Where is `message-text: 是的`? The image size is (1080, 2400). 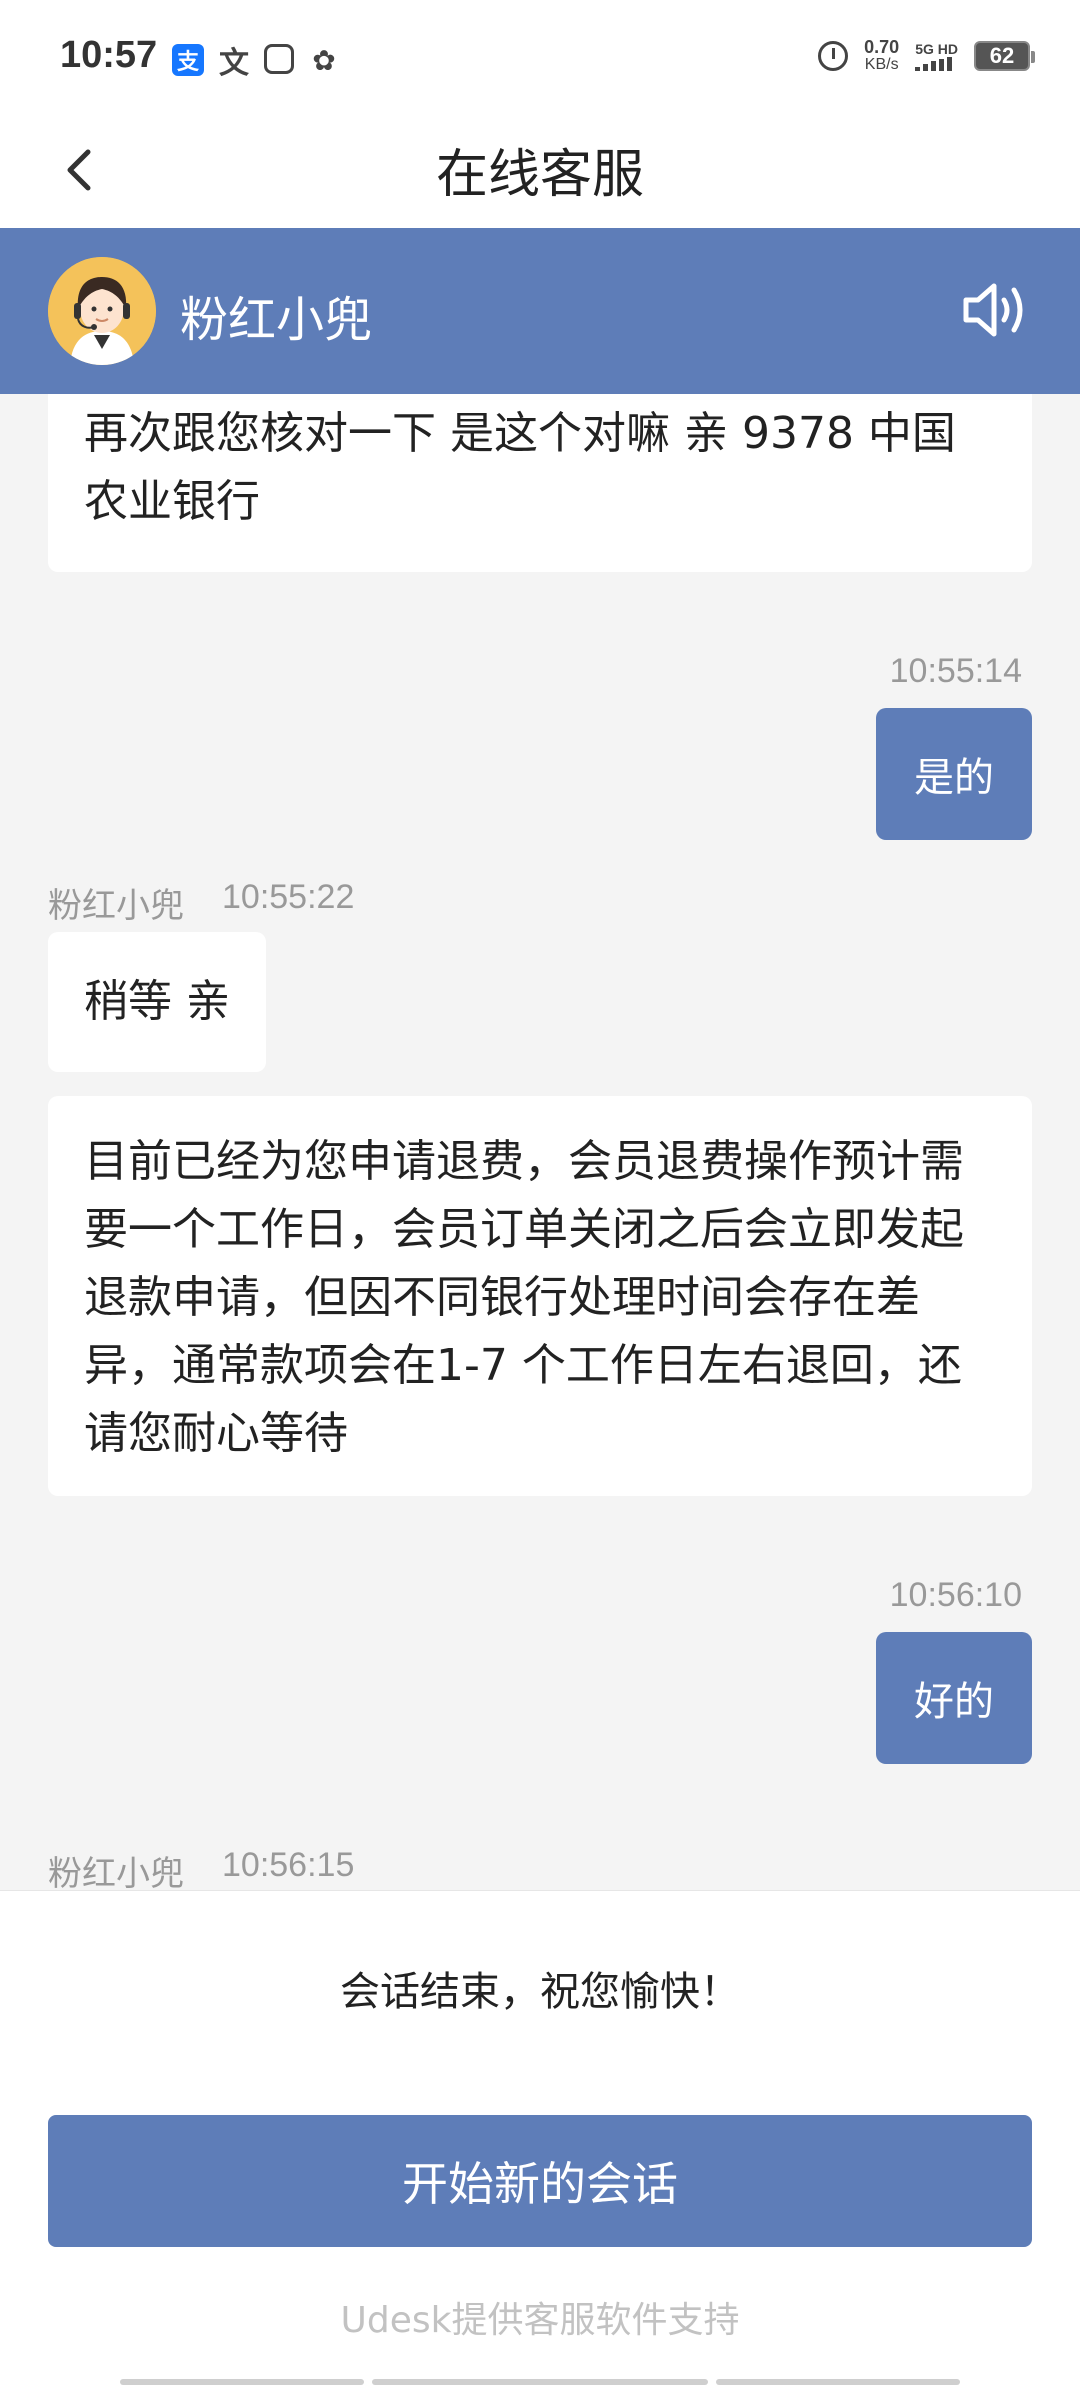 message-text: 是的 is located at coordinates (954, 778).